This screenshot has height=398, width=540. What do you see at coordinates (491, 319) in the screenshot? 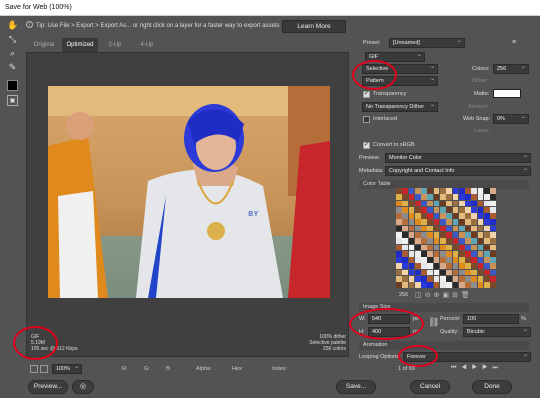
I see `percent-input: 100` at bounding box center [491, 319].